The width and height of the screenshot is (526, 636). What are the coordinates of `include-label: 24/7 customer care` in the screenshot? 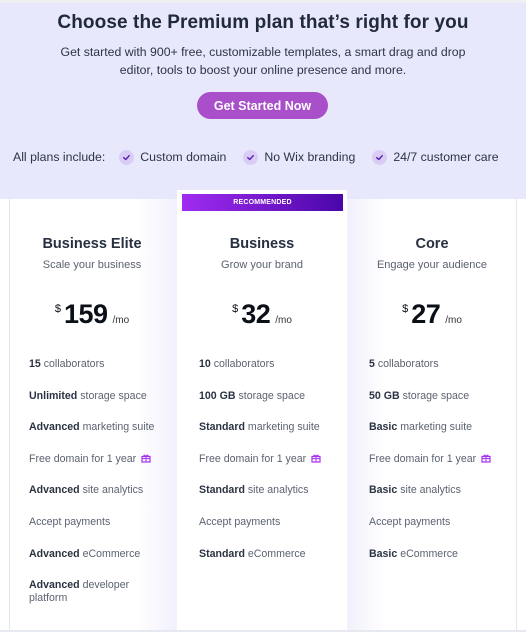 It's located at (446, 157).